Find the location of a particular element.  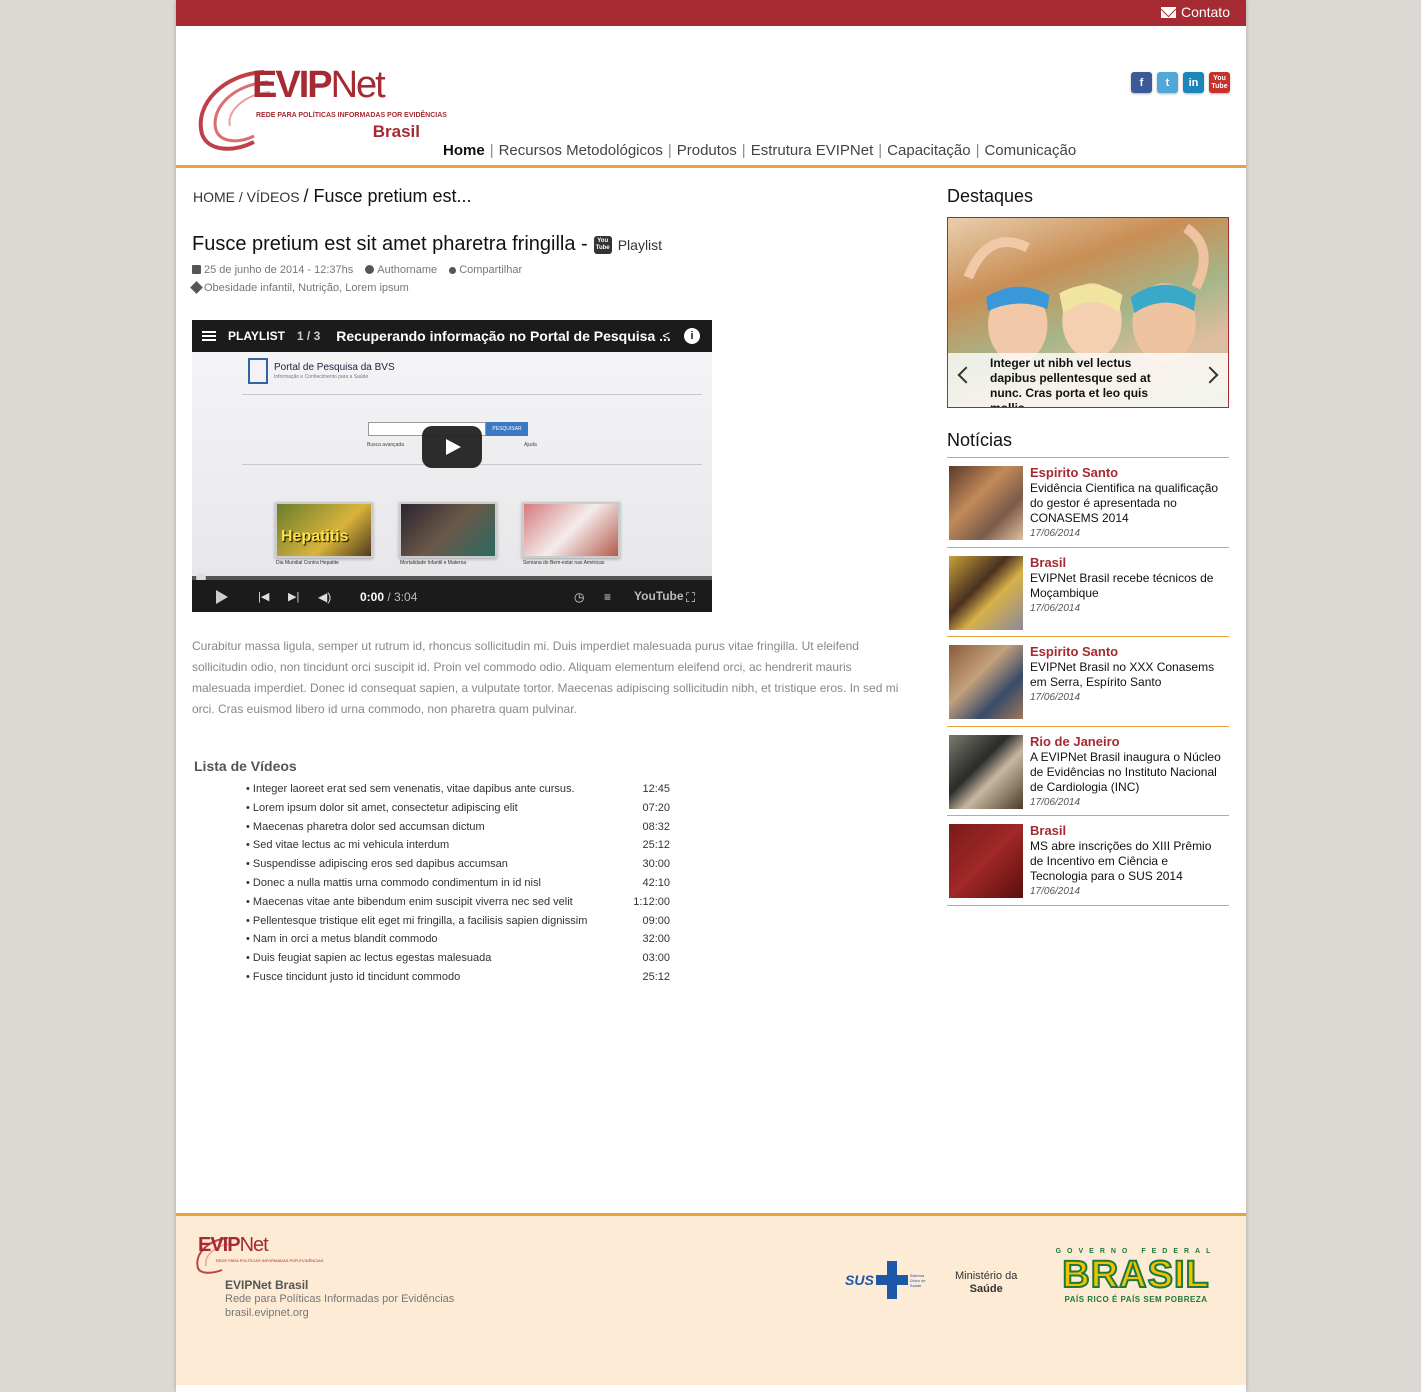

article-date: 25 de junho de 2014 - 12:37hs is located at coordinates (279, 270).